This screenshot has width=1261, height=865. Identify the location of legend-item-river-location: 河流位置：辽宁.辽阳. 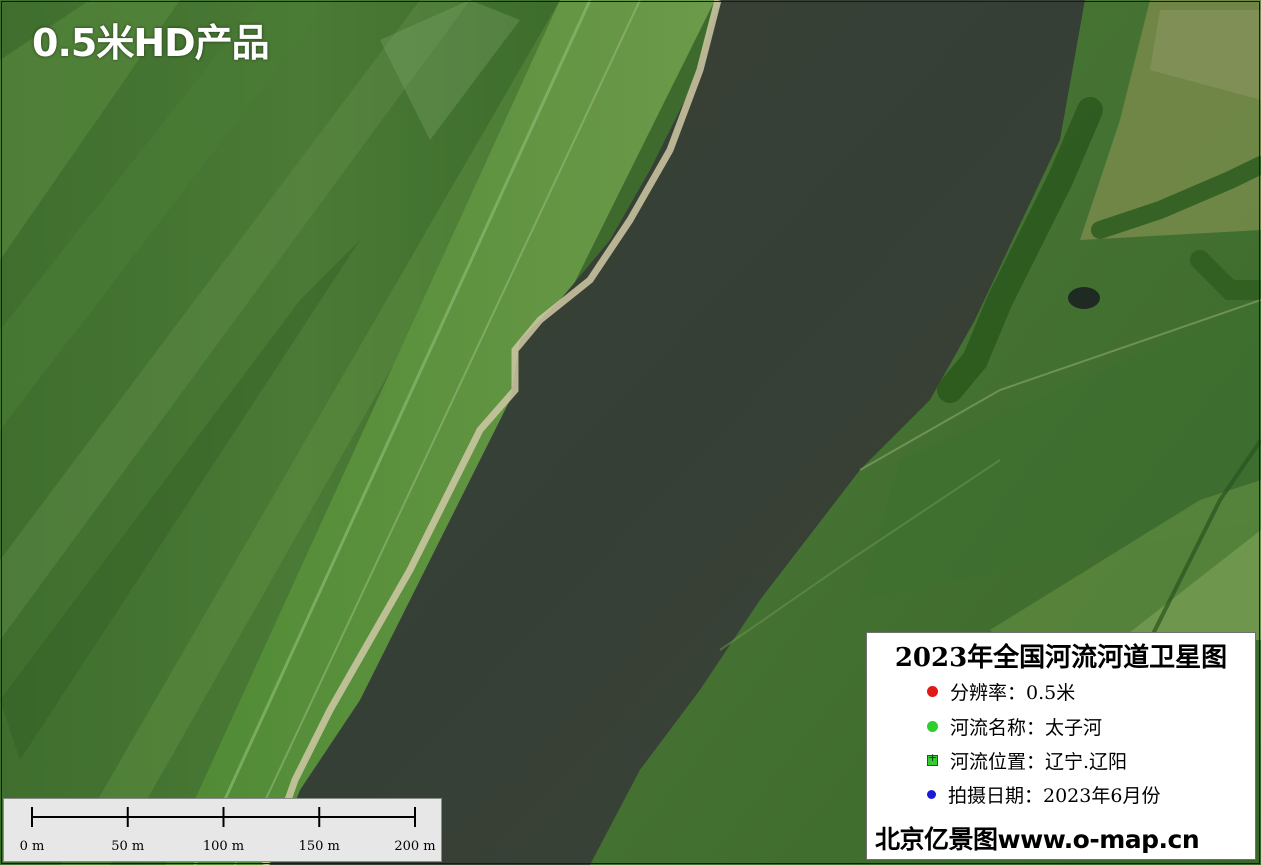
(1027, 760).